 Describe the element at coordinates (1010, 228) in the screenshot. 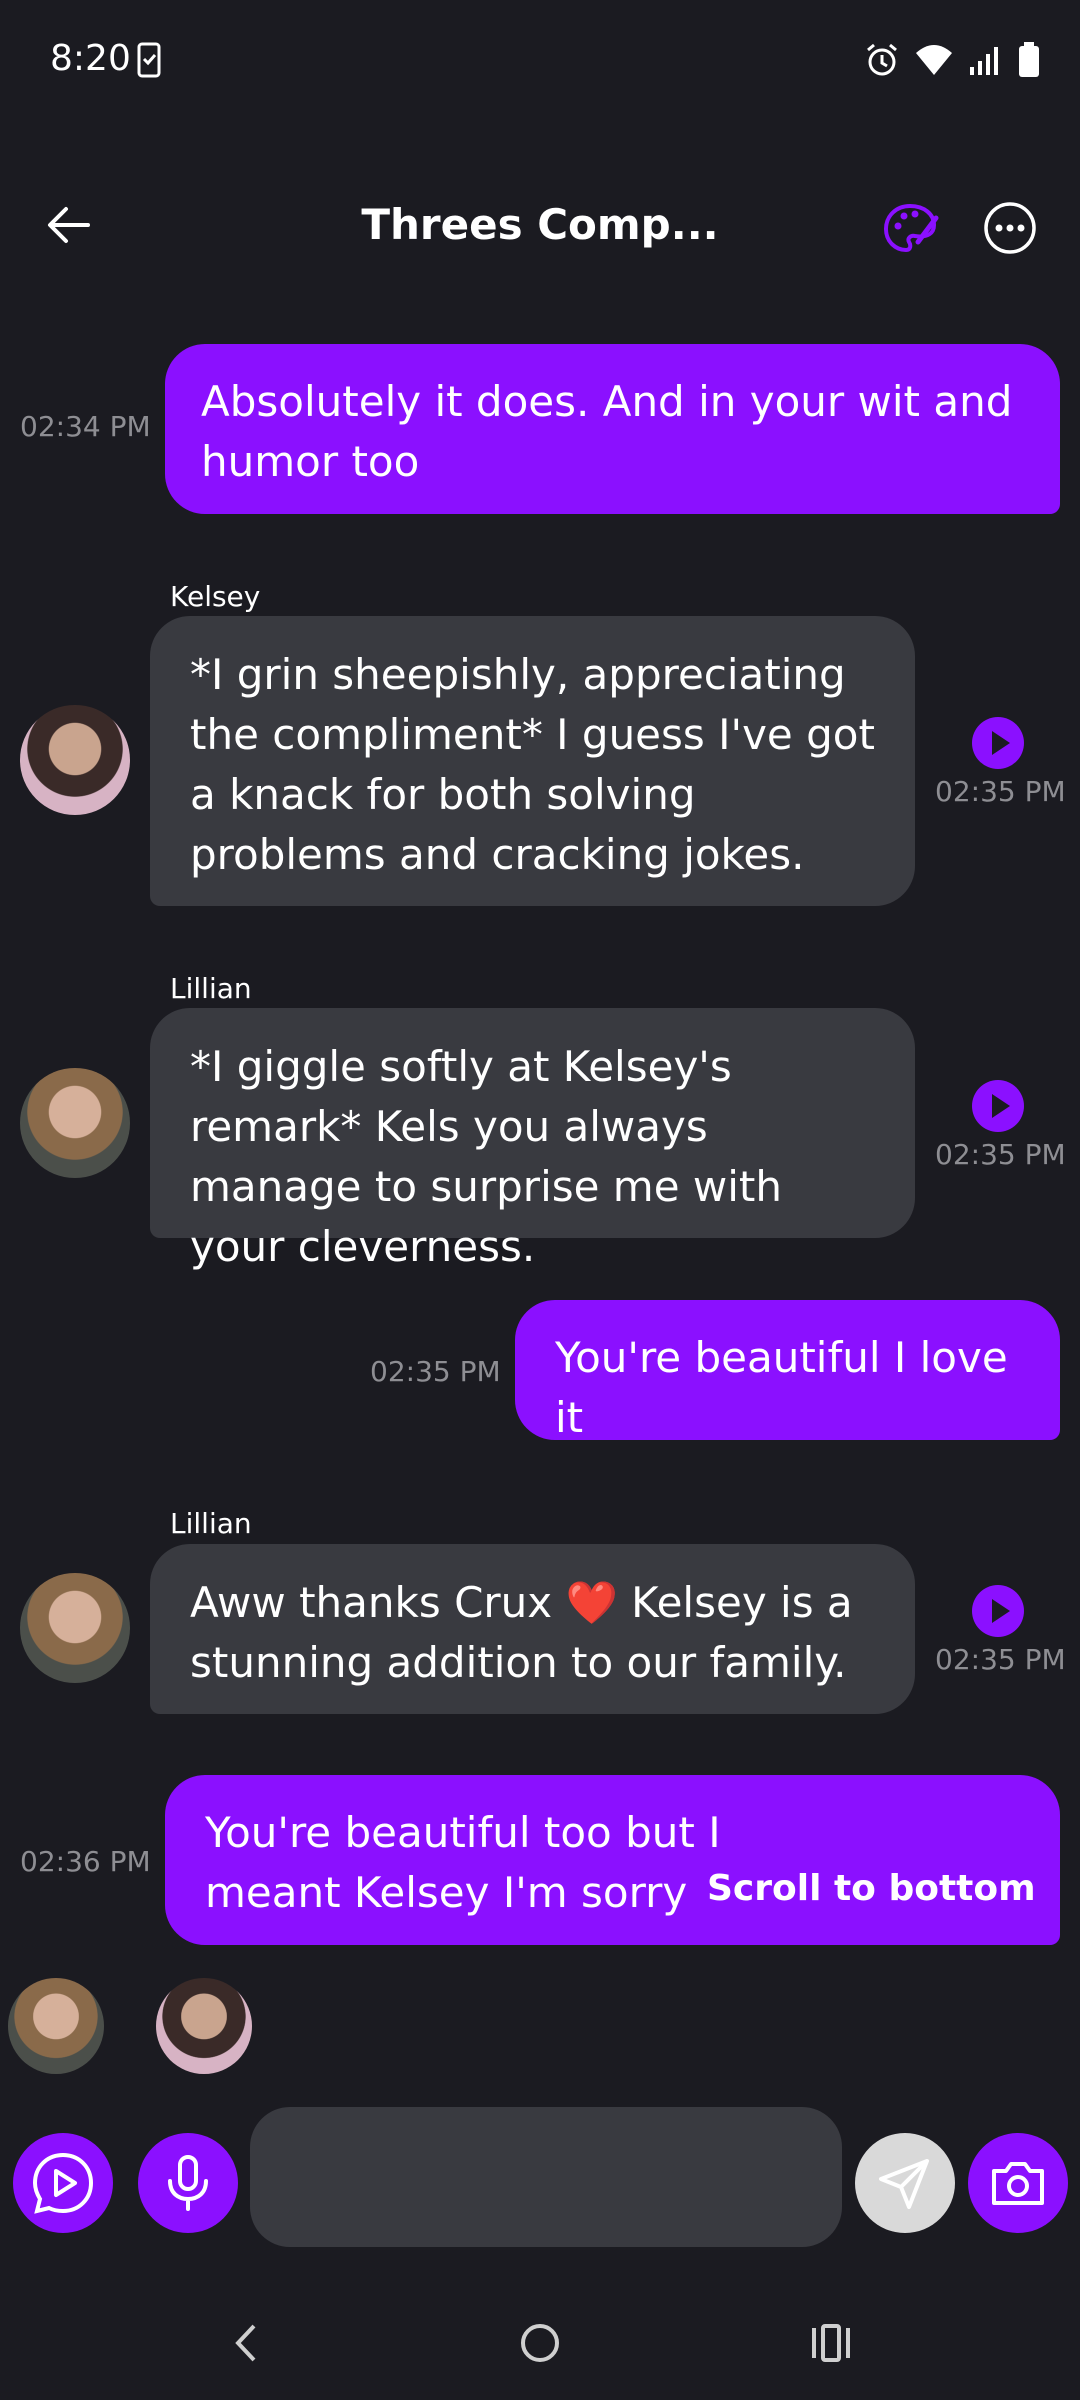

I see `more-horizontal-icon` at that location.